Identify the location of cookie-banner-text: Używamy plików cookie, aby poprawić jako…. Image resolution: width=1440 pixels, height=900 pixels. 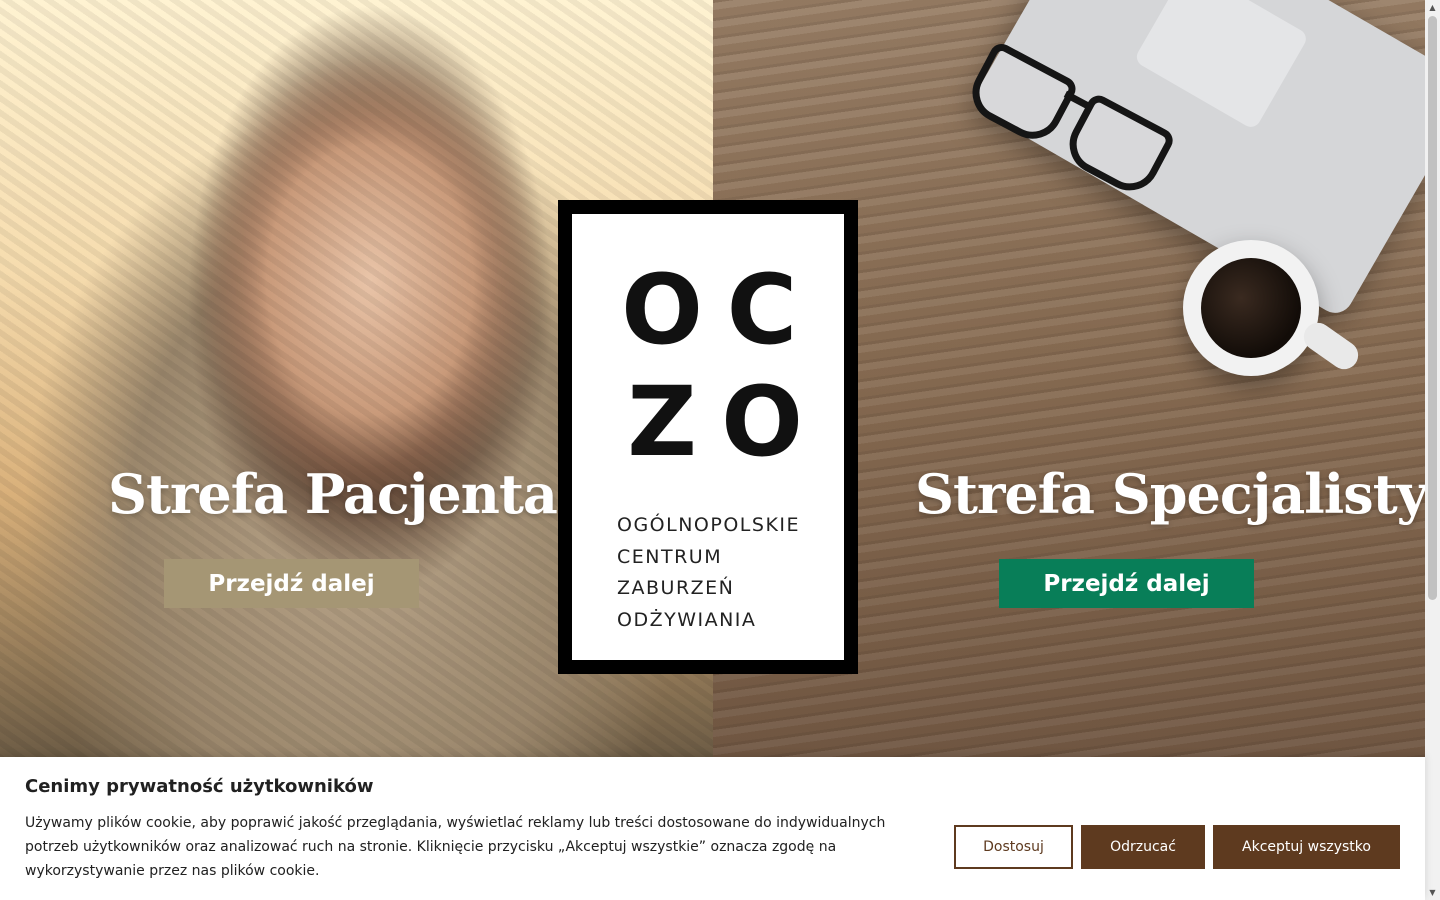
(455, 847).